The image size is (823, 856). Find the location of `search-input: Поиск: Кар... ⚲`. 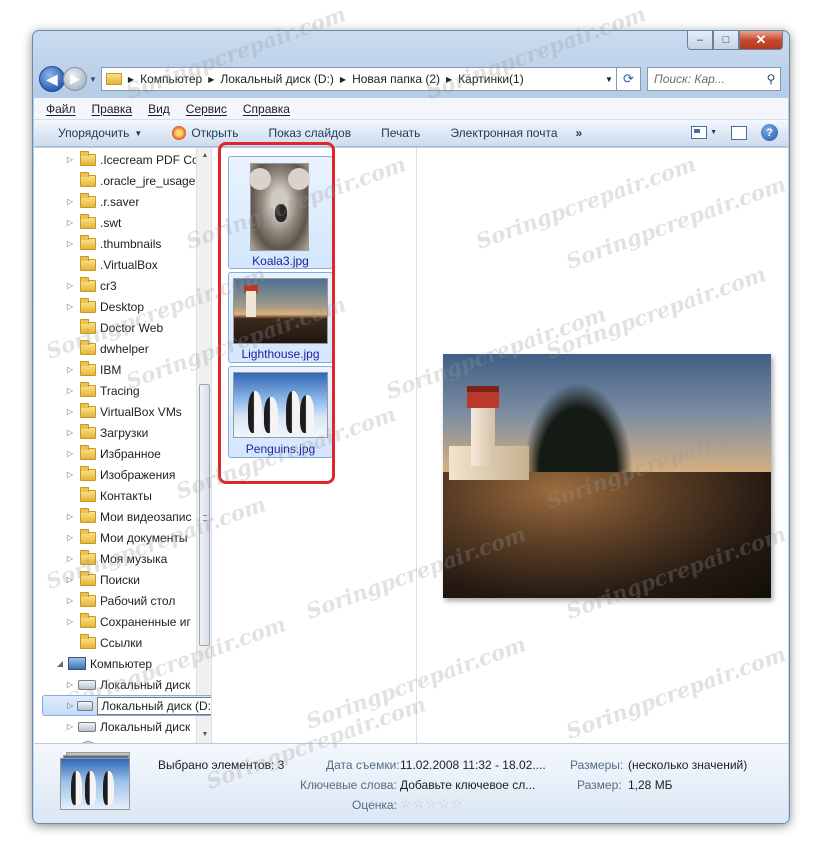

search-input: Поиск: Кар... ⚲ is located at coordinates (714, 79).